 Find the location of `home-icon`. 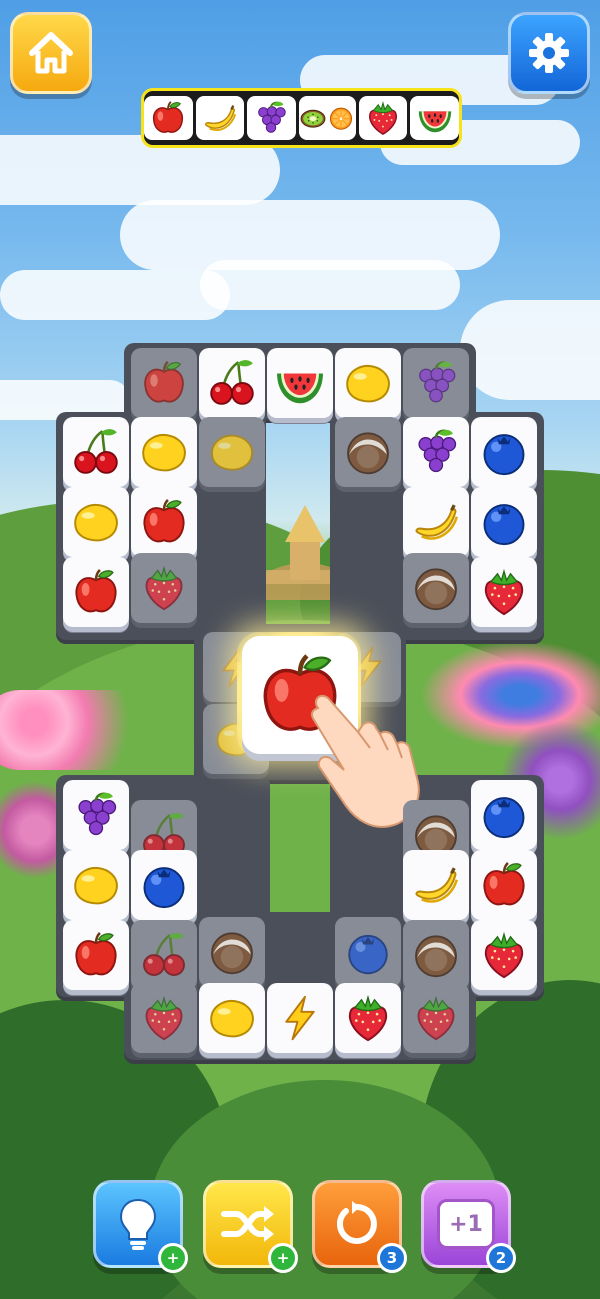

home-icon is located at coordinates (51, 53).